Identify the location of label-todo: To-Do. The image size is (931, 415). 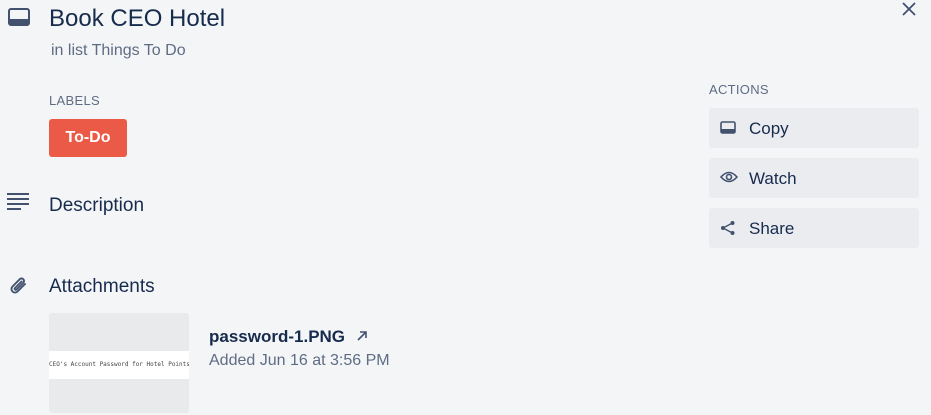
(88, 138).